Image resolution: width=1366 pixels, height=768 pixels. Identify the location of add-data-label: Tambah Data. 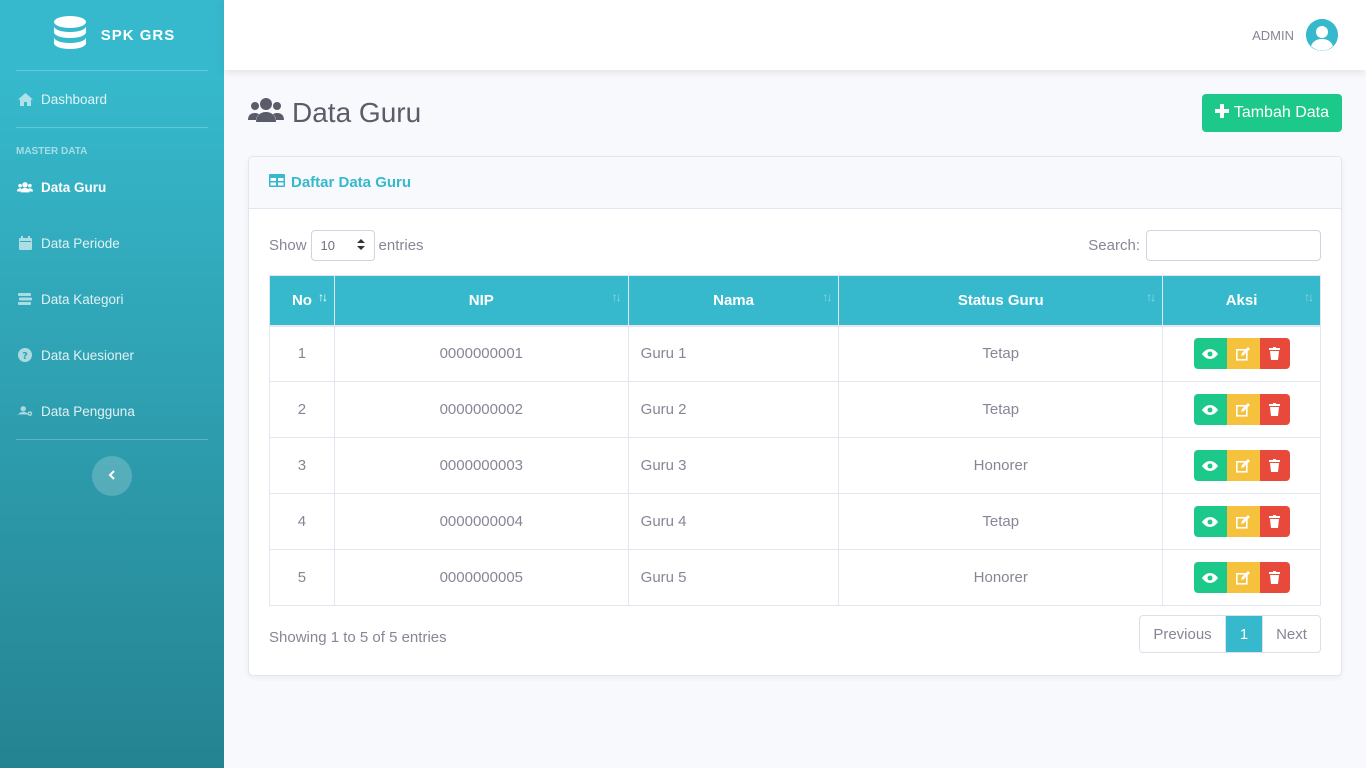
(1281, 112).